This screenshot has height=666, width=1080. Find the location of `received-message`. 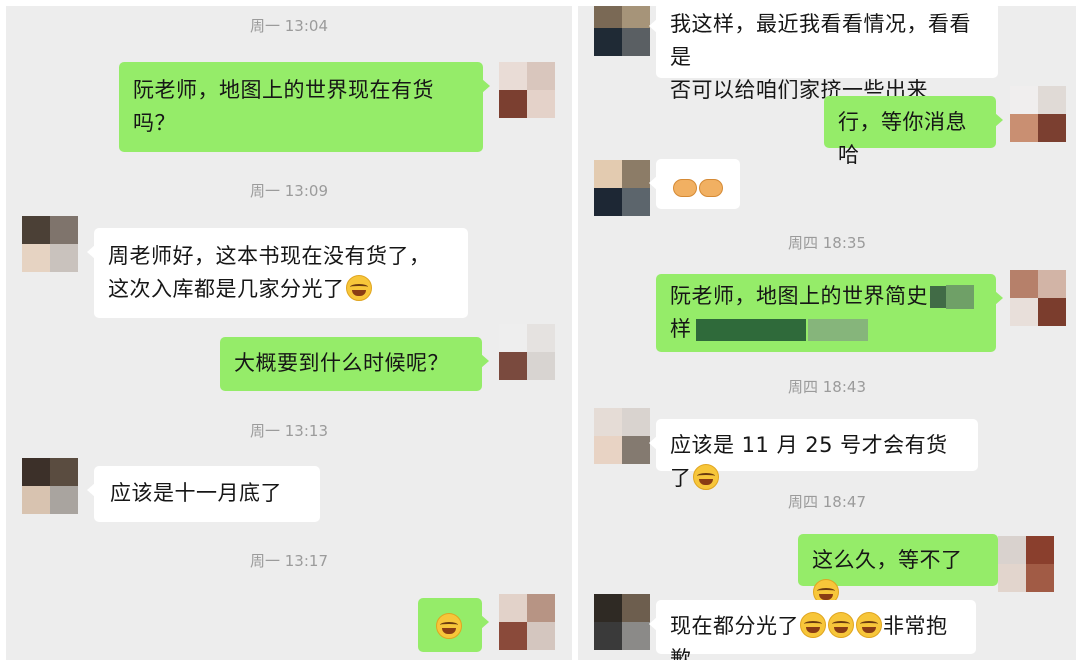

received-message is located at coordinates (694, 184).